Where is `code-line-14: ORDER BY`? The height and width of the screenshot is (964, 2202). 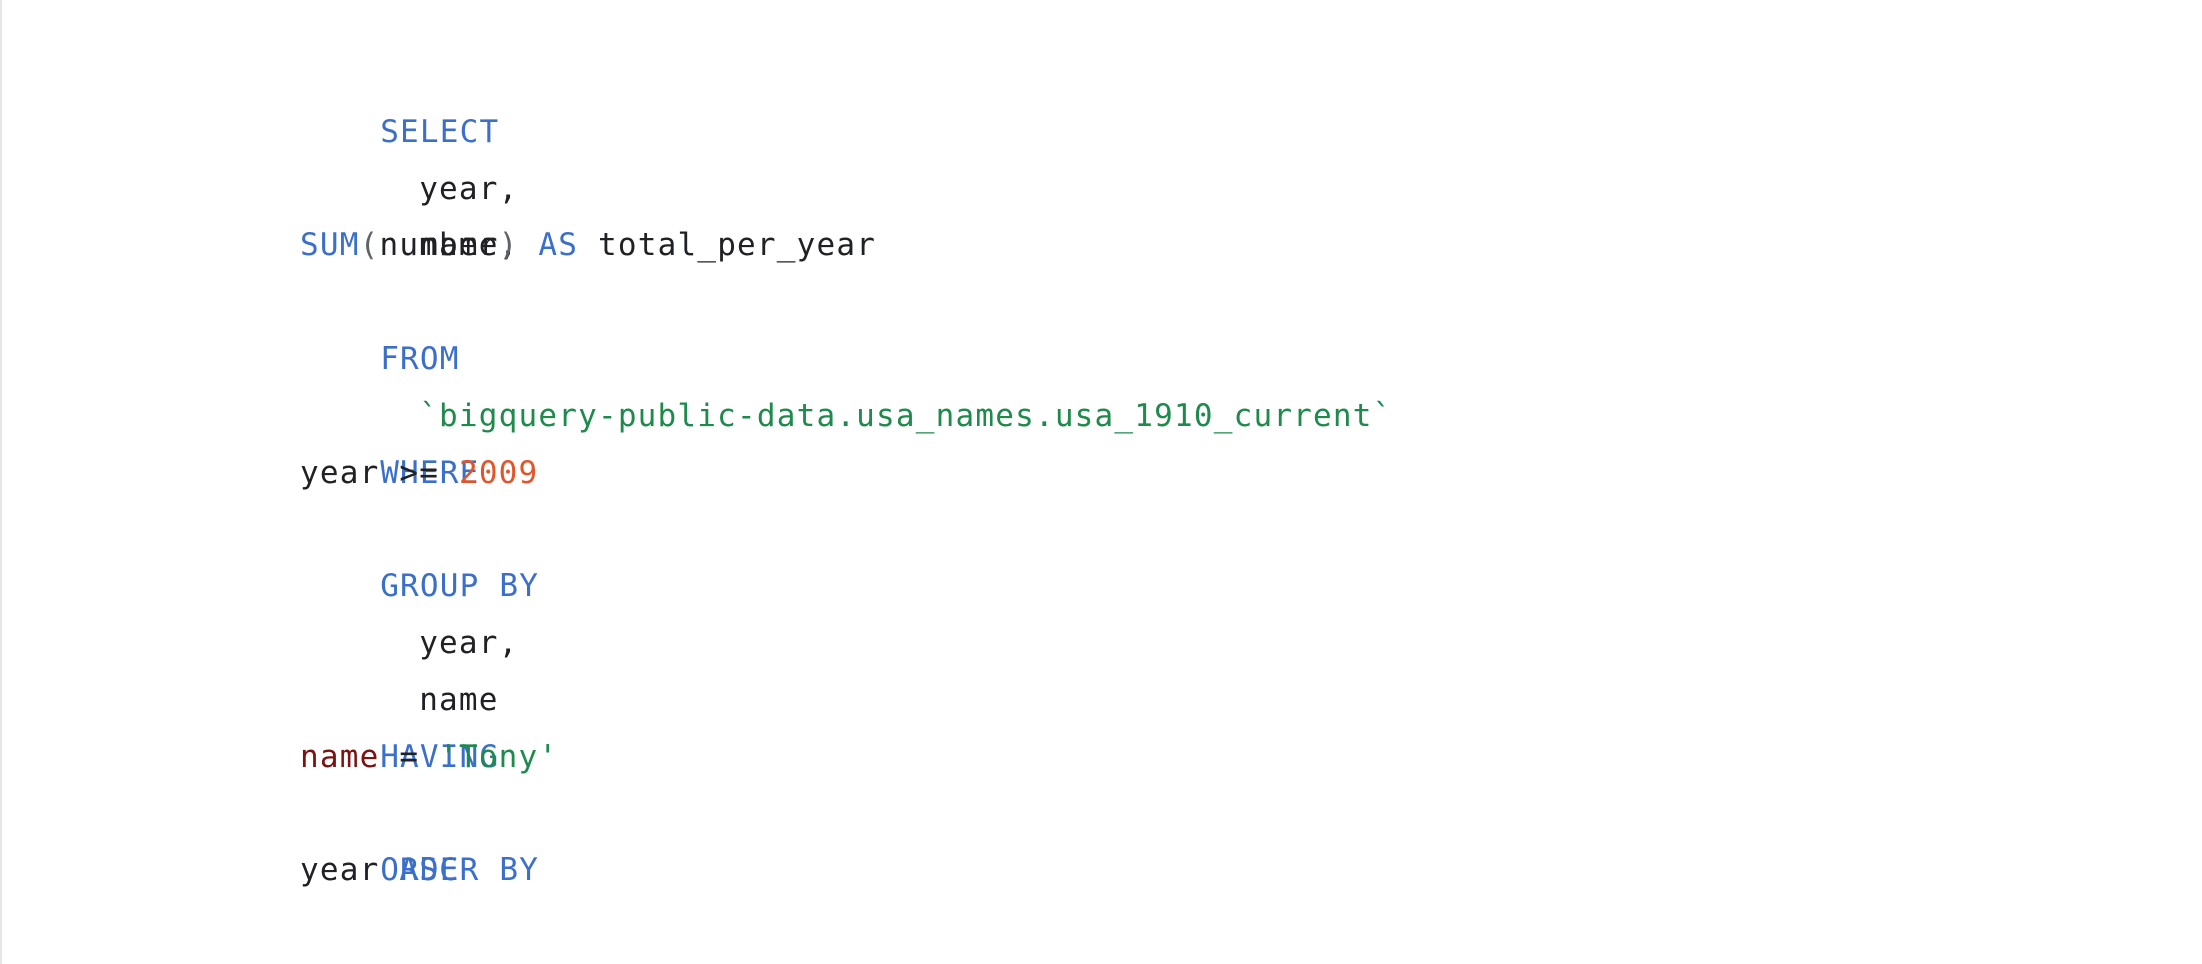
code-line-14: ORDER BY is located at coordinates (827, 836).